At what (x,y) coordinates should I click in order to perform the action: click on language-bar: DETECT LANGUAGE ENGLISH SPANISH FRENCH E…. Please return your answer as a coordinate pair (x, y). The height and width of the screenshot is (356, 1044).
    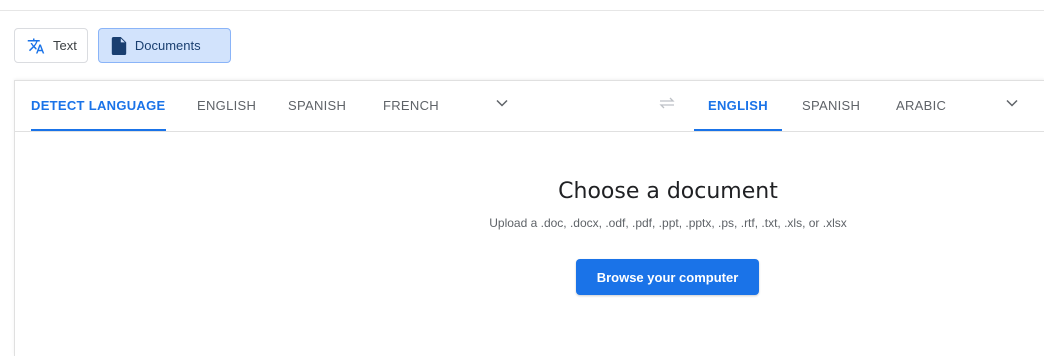
    Looking at the image, I should click on (529, 106).